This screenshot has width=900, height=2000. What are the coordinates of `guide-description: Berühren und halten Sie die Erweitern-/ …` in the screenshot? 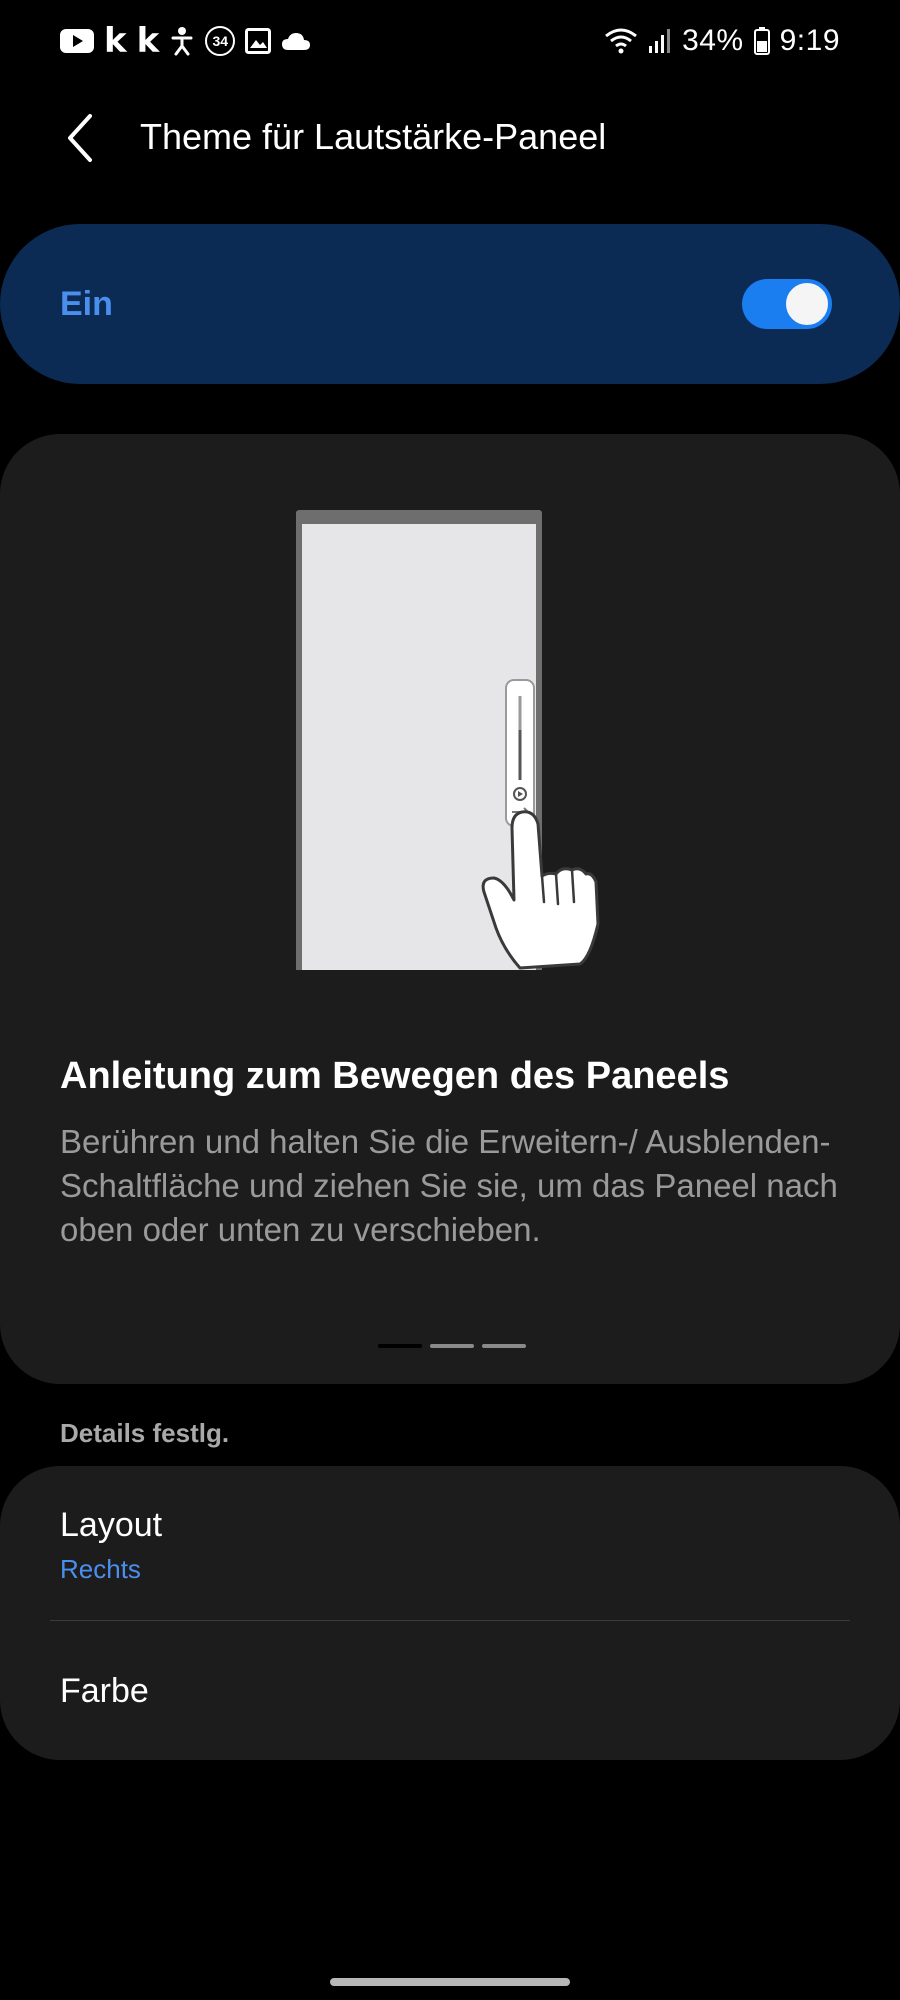 It's located at (449, 1185).